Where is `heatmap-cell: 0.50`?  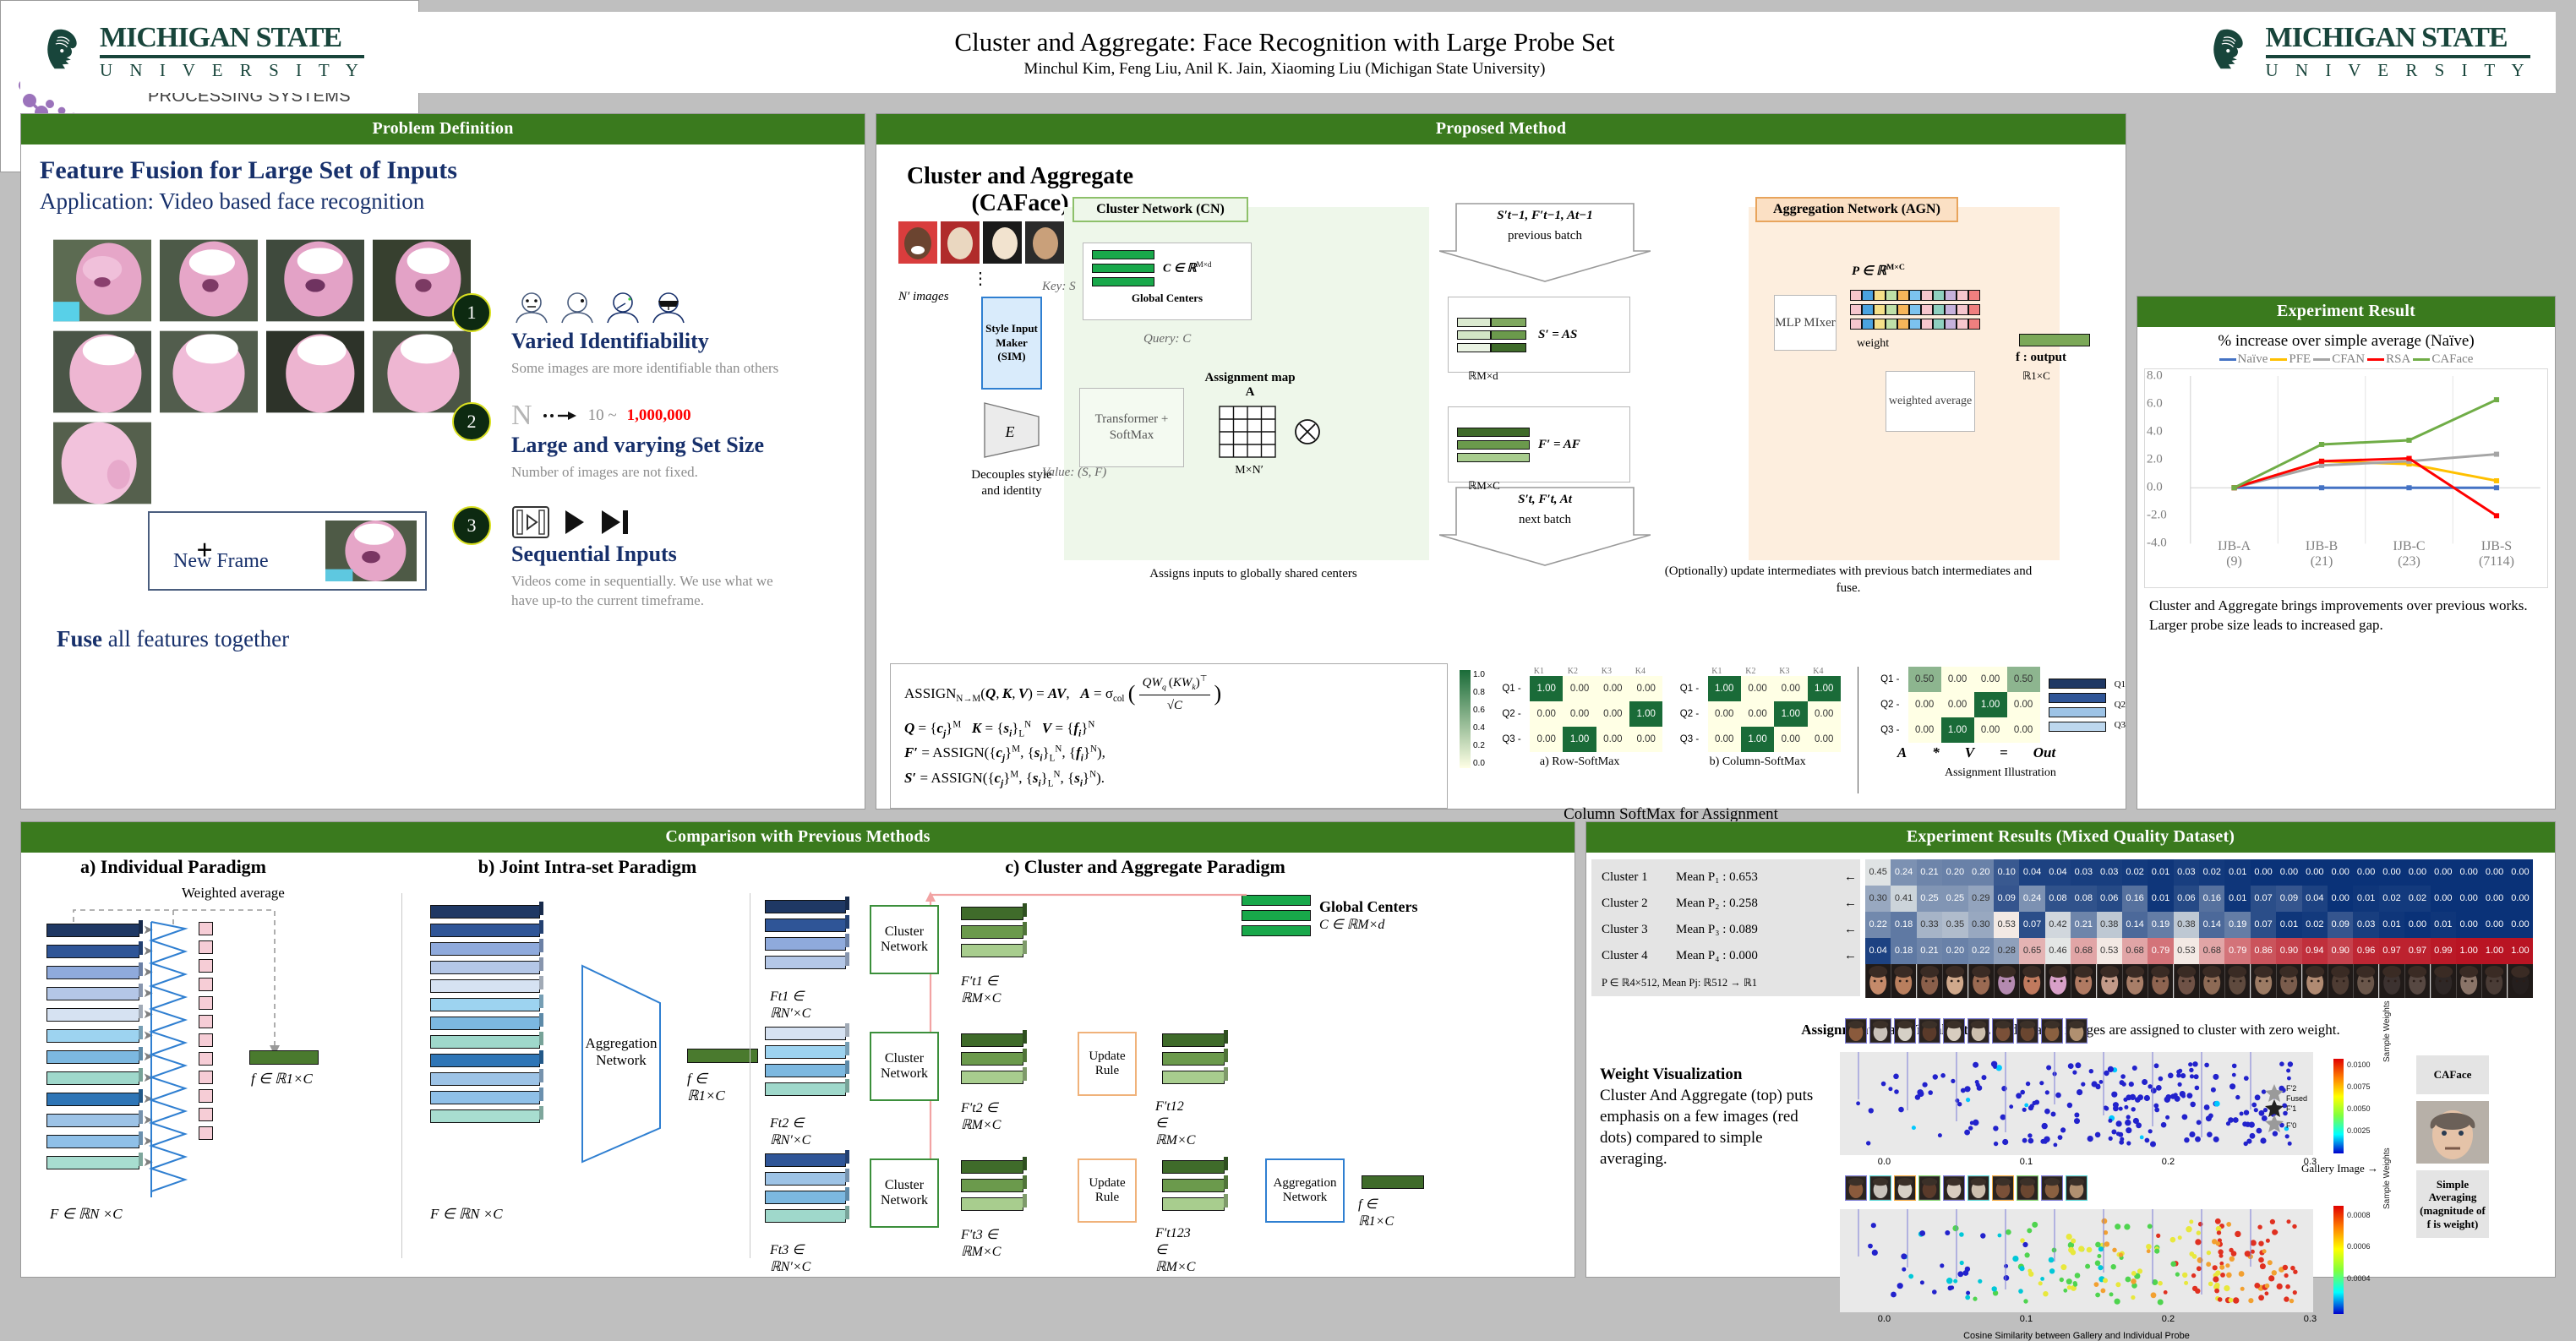 heatmap-cell: 0.50 is located at coordinates (2023, 679).